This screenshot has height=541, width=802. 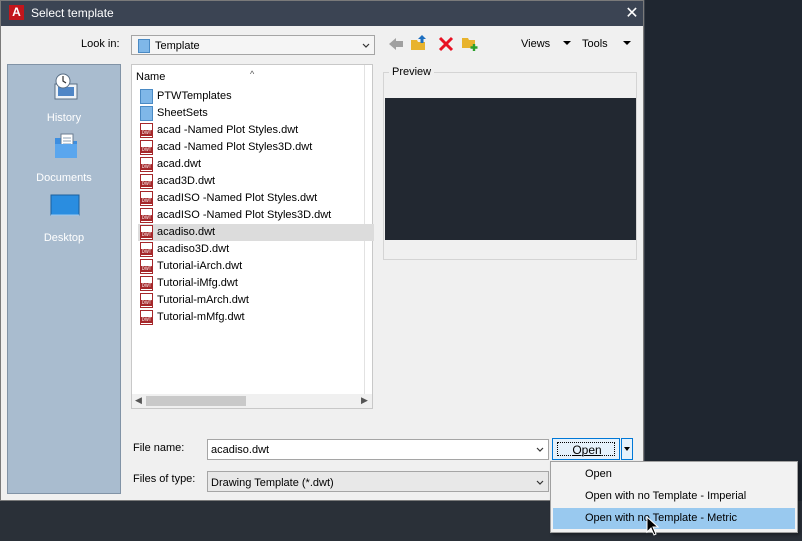 I want to click on look-in-value: Template, so click(x=177, y=46).